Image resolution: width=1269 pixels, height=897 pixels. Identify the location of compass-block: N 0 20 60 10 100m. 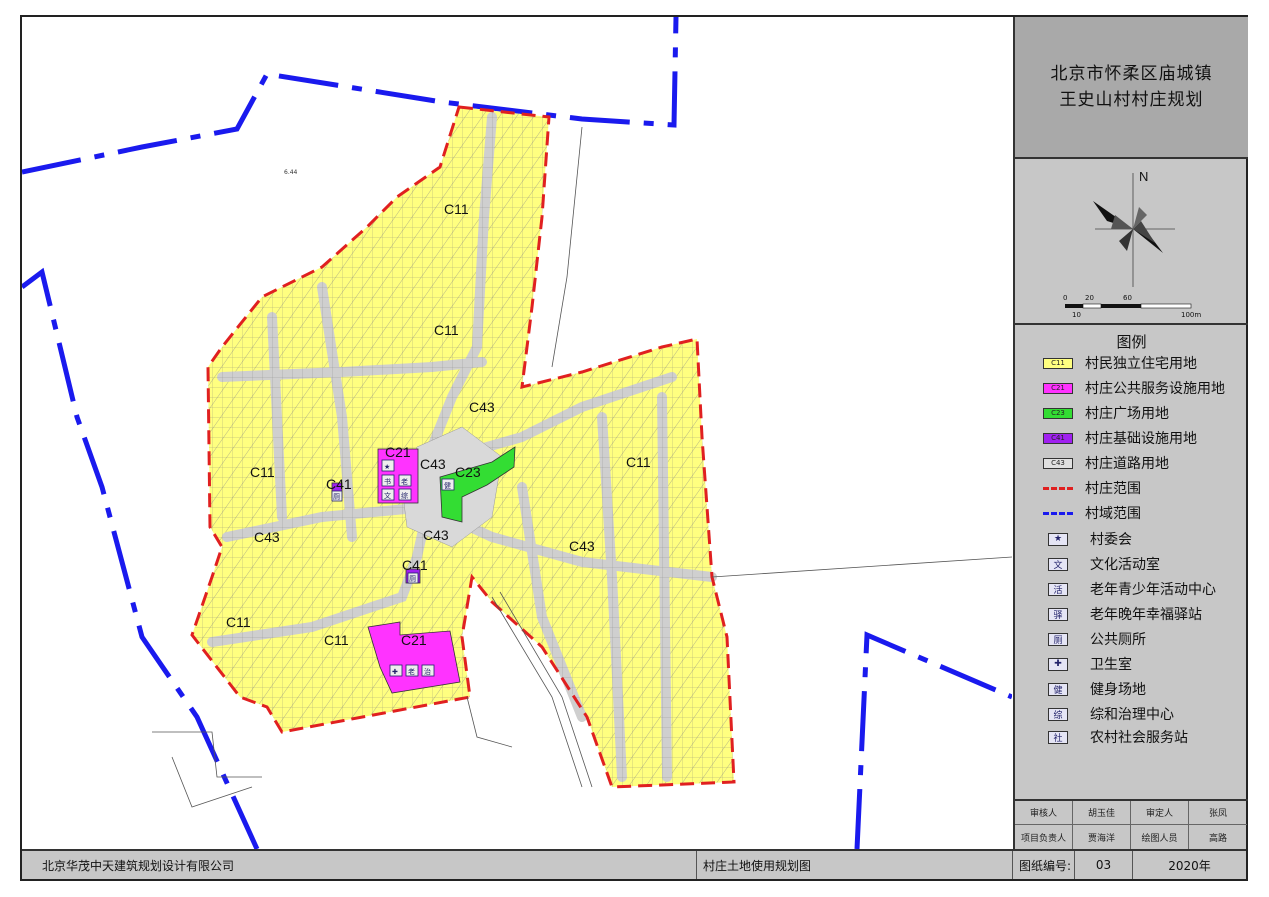
(1131, 242).